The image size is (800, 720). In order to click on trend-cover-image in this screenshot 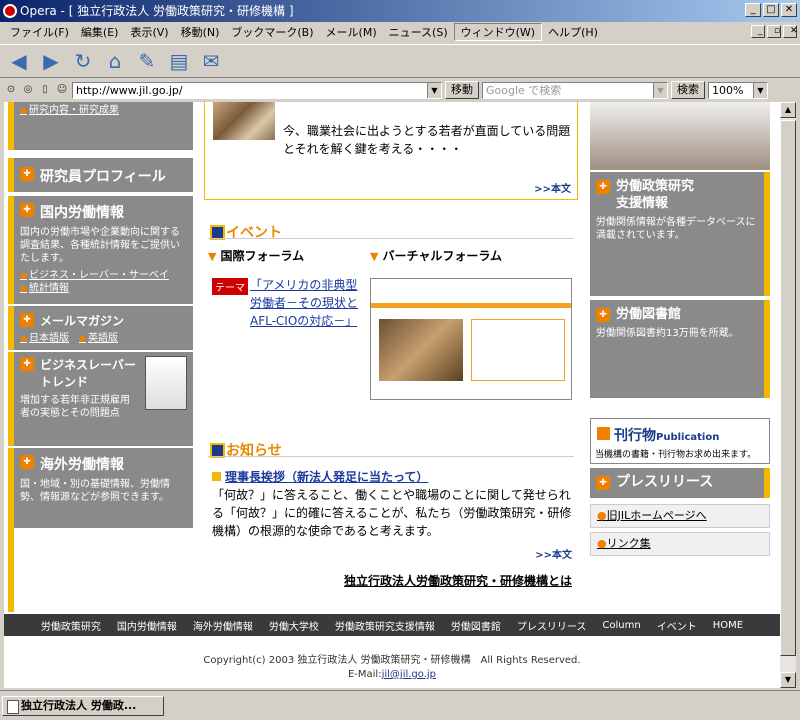, I will do `click(166, 383)`.